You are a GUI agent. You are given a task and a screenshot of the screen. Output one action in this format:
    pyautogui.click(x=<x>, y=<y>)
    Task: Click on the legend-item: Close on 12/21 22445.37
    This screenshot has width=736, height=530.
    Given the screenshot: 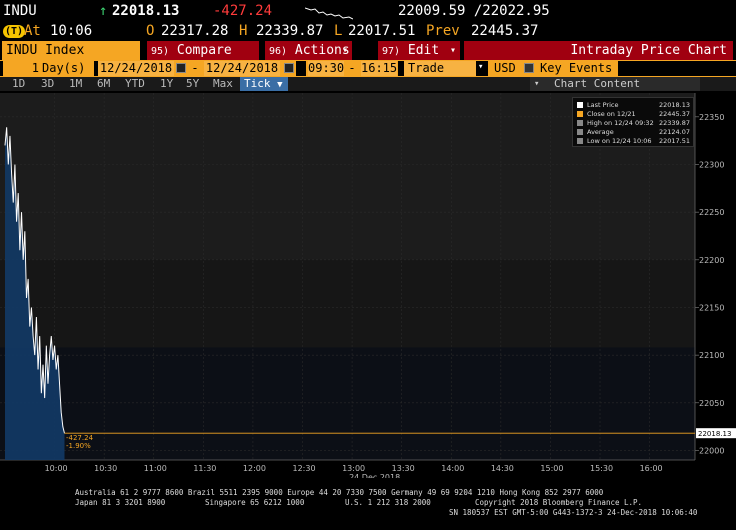 What is the action you would take?
    pyautogui.click(x=638, y=114)
    